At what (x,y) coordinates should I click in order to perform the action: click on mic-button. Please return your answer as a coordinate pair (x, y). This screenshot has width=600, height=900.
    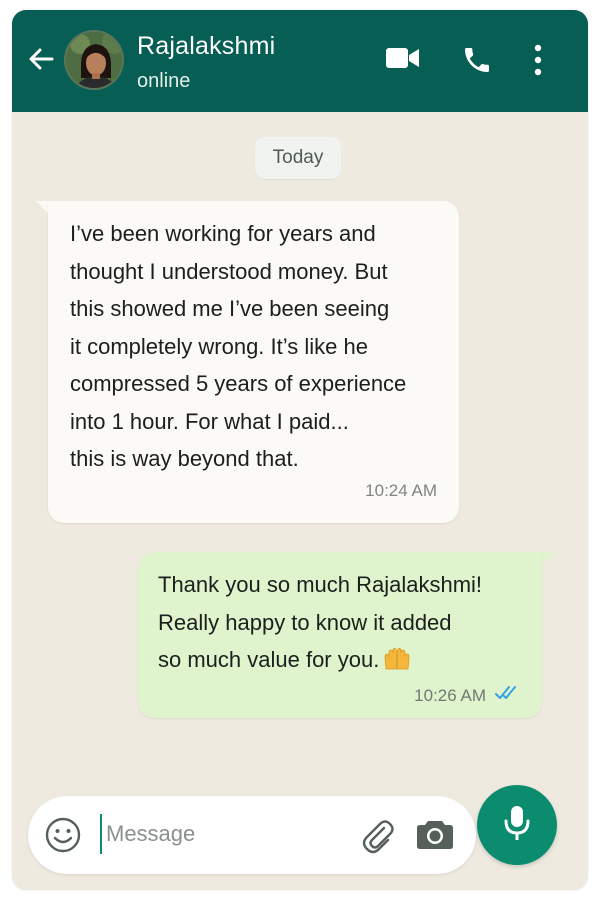
    Looking at the image, I should click on (517, 825).